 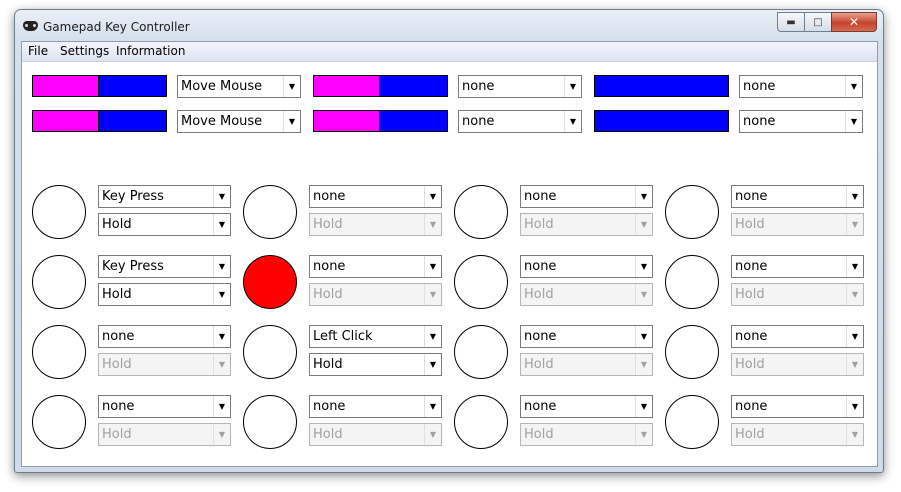 What do you see at coordinates (790, 22) in the screenshot?
I see `minimize-button: ▬` at bounding box center [790, 22].